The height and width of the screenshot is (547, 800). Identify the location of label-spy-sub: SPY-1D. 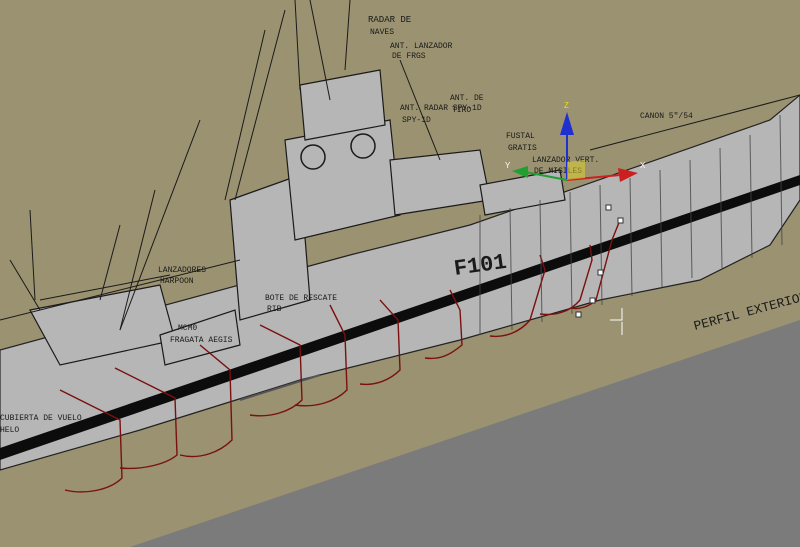
(416, 120).